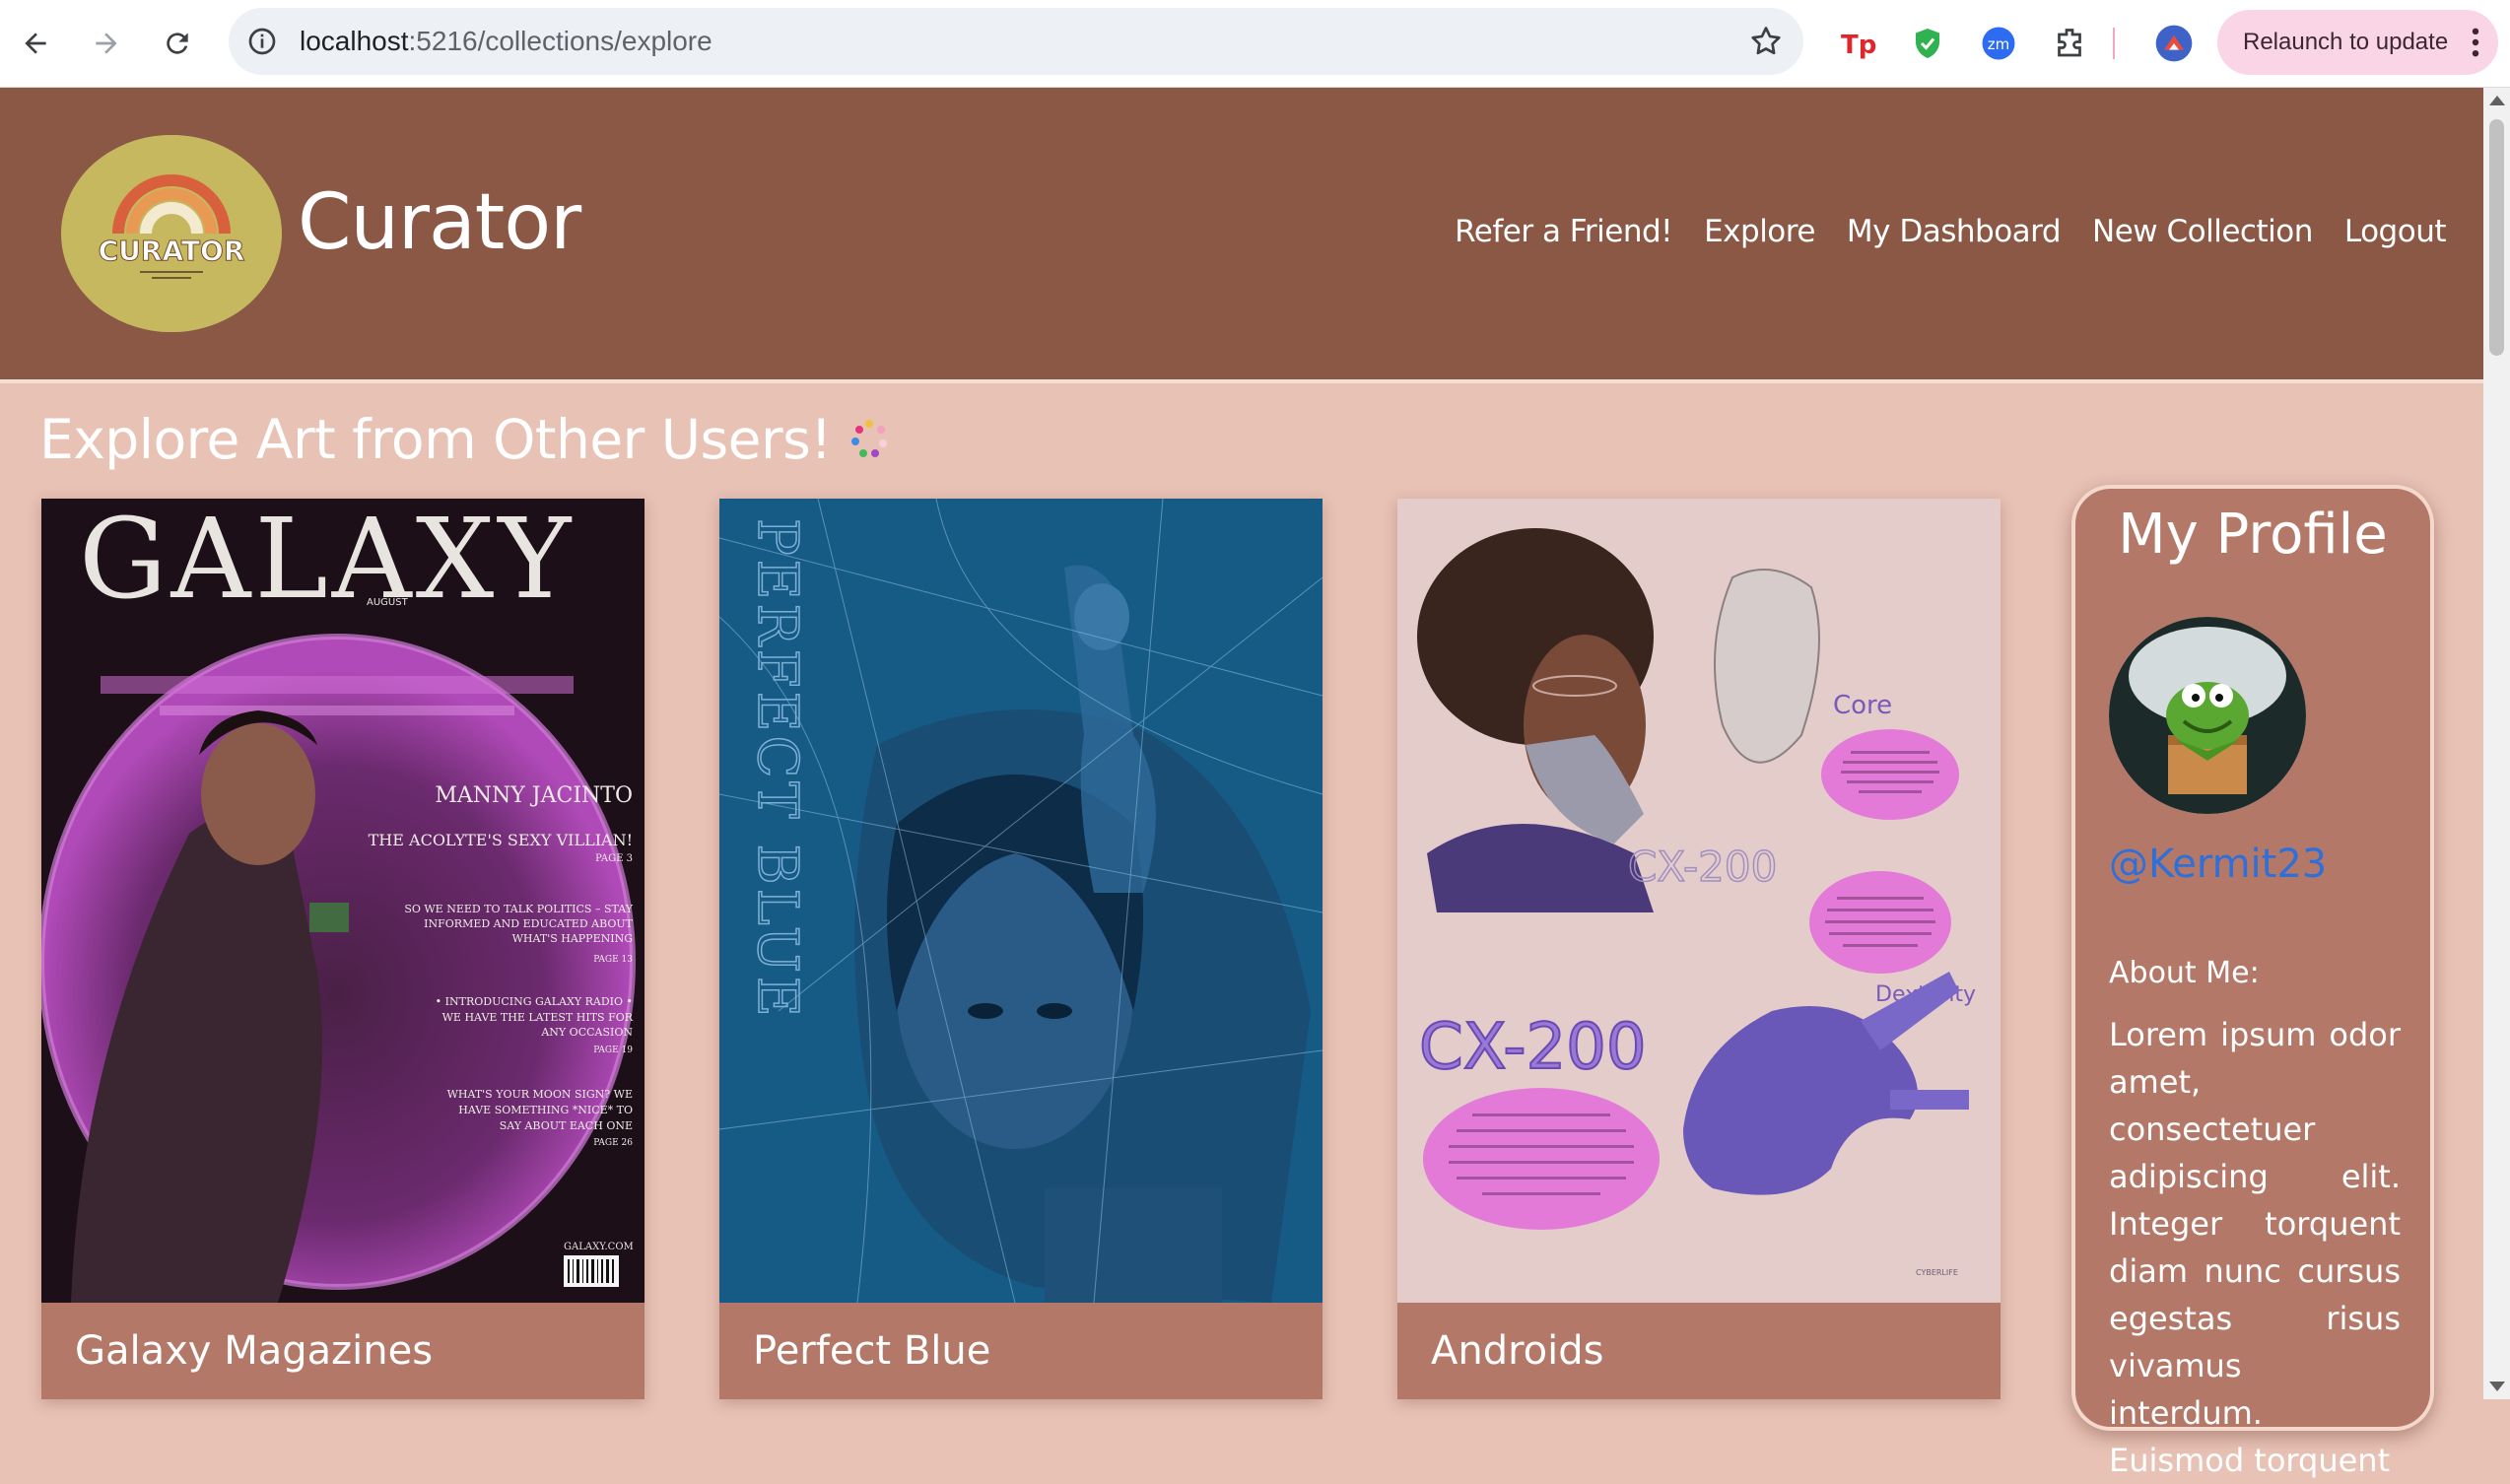 This screenshot has width=2510, height=1484. What do you see at coordinates (528, 923) in the screenshot?
I see `galaxy-cover-line-5: INFORMED AND EDUCATED ABOUT` at bounding box center [528, 923].